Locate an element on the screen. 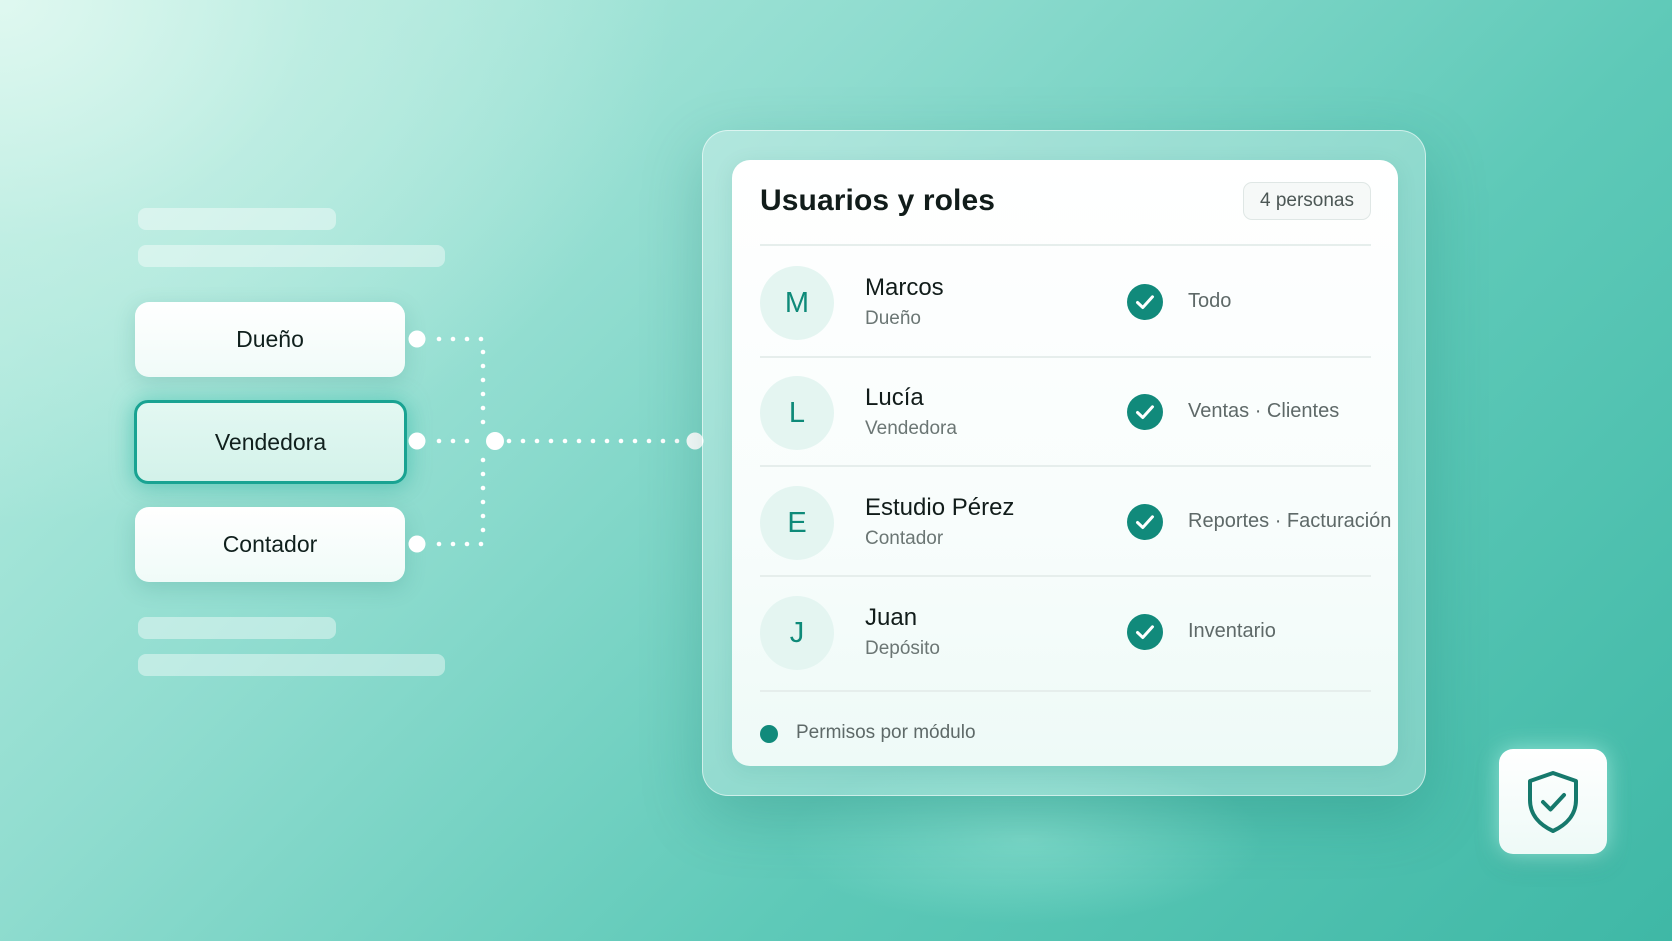 Image resolution: width=1672 pixels, height=941 pixels. role-card-dueno: Dueño is located at coordinates (270, 339).